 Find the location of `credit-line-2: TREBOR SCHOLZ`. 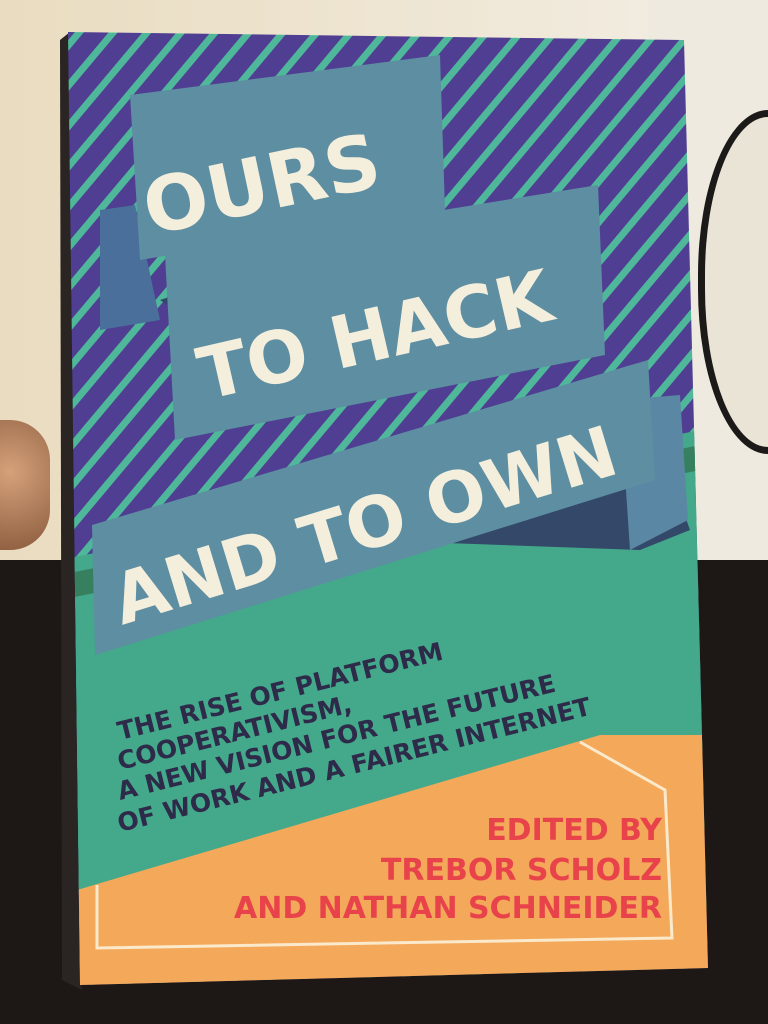

credit-line-2: TREBOR SCHOLZ is located at coordinates (521, 870).